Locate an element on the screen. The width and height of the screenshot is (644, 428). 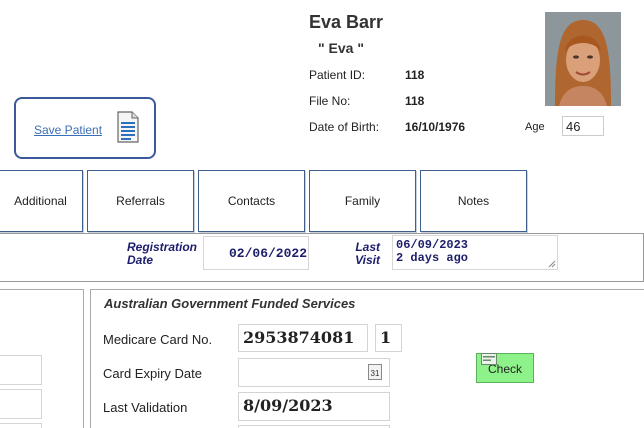
medicare-card-number-field: 2953874081 is located at coordinates (303, 338).